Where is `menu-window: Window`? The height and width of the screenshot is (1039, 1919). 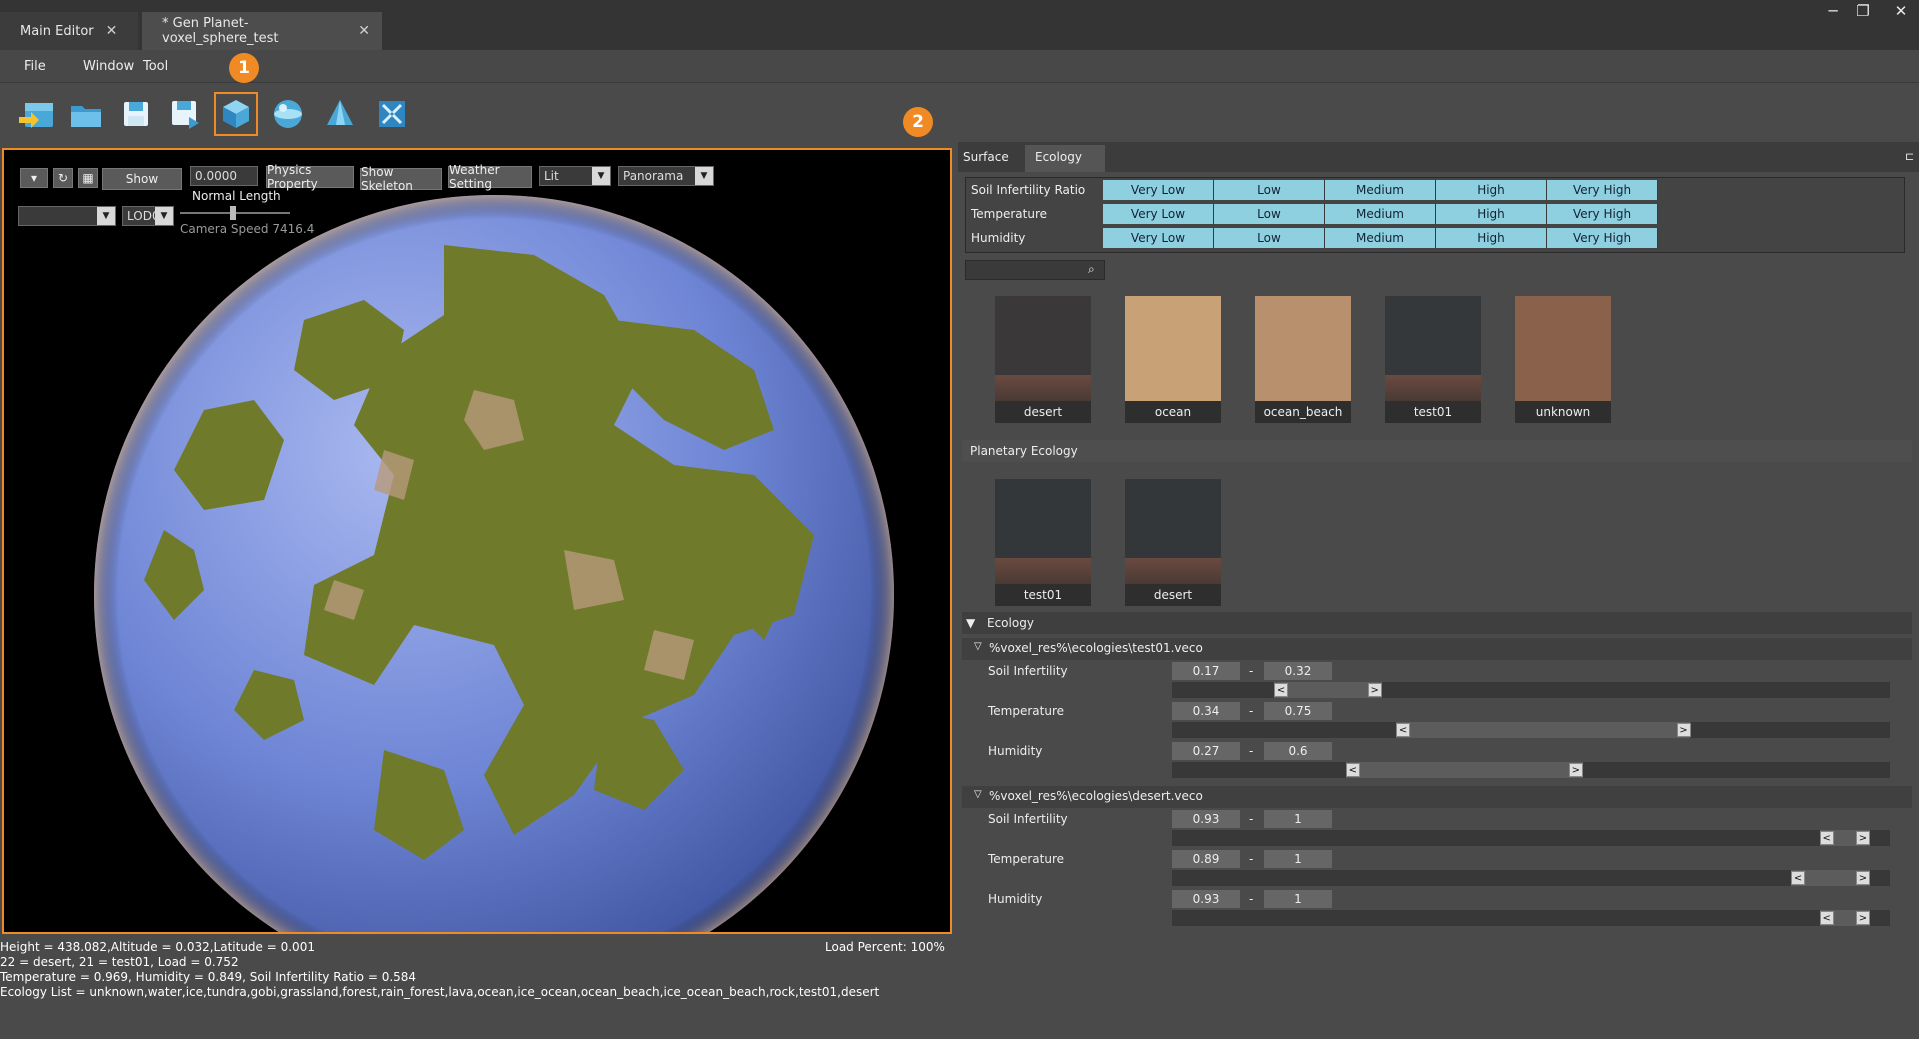
menu-window: Window is located at coordinates (108, 66).